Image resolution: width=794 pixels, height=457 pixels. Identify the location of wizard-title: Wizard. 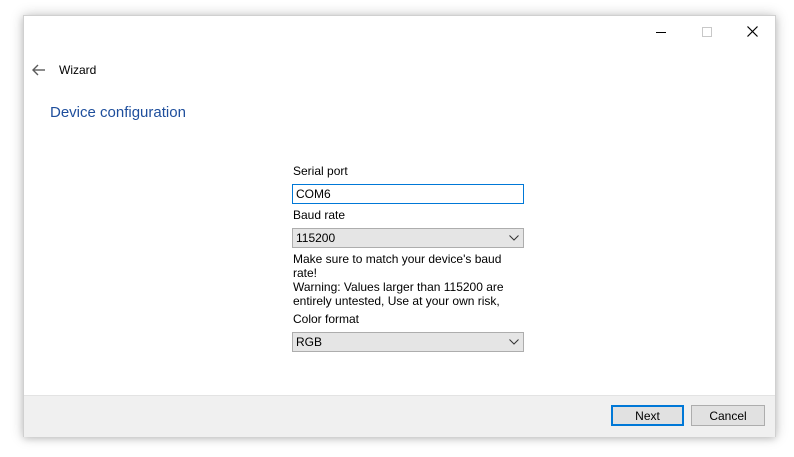
(78, 70).